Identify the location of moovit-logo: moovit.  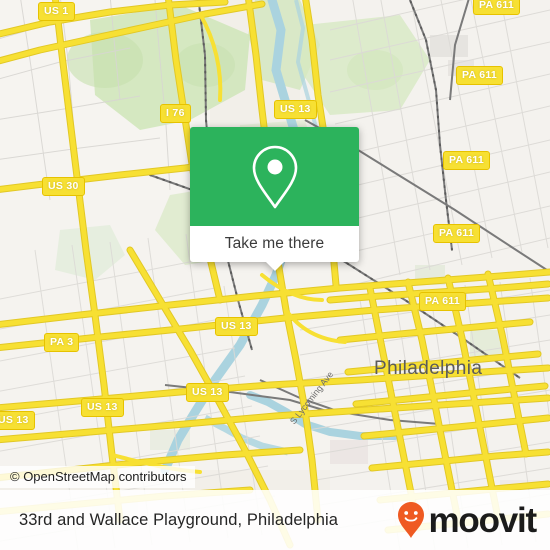
(466, 520).